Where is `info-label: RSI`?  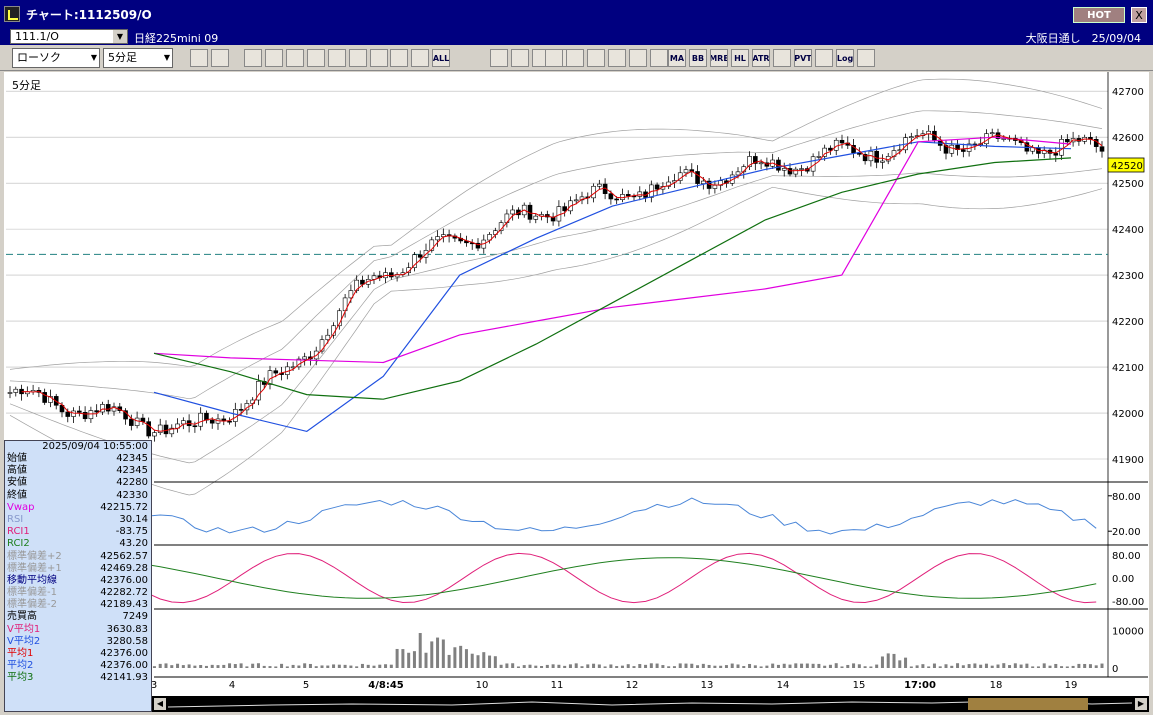
info-label: RSI is located at coordinates (15, 519).